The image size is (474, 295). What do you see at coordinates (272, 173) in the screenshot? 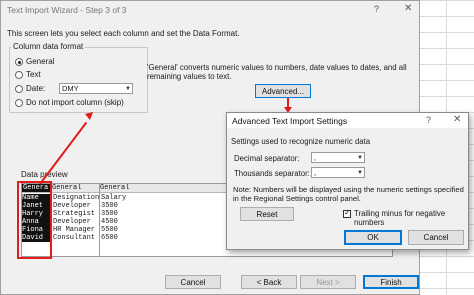
I see `thousands-separator-label: Thousands separator:` at bounding box center [272, 173].